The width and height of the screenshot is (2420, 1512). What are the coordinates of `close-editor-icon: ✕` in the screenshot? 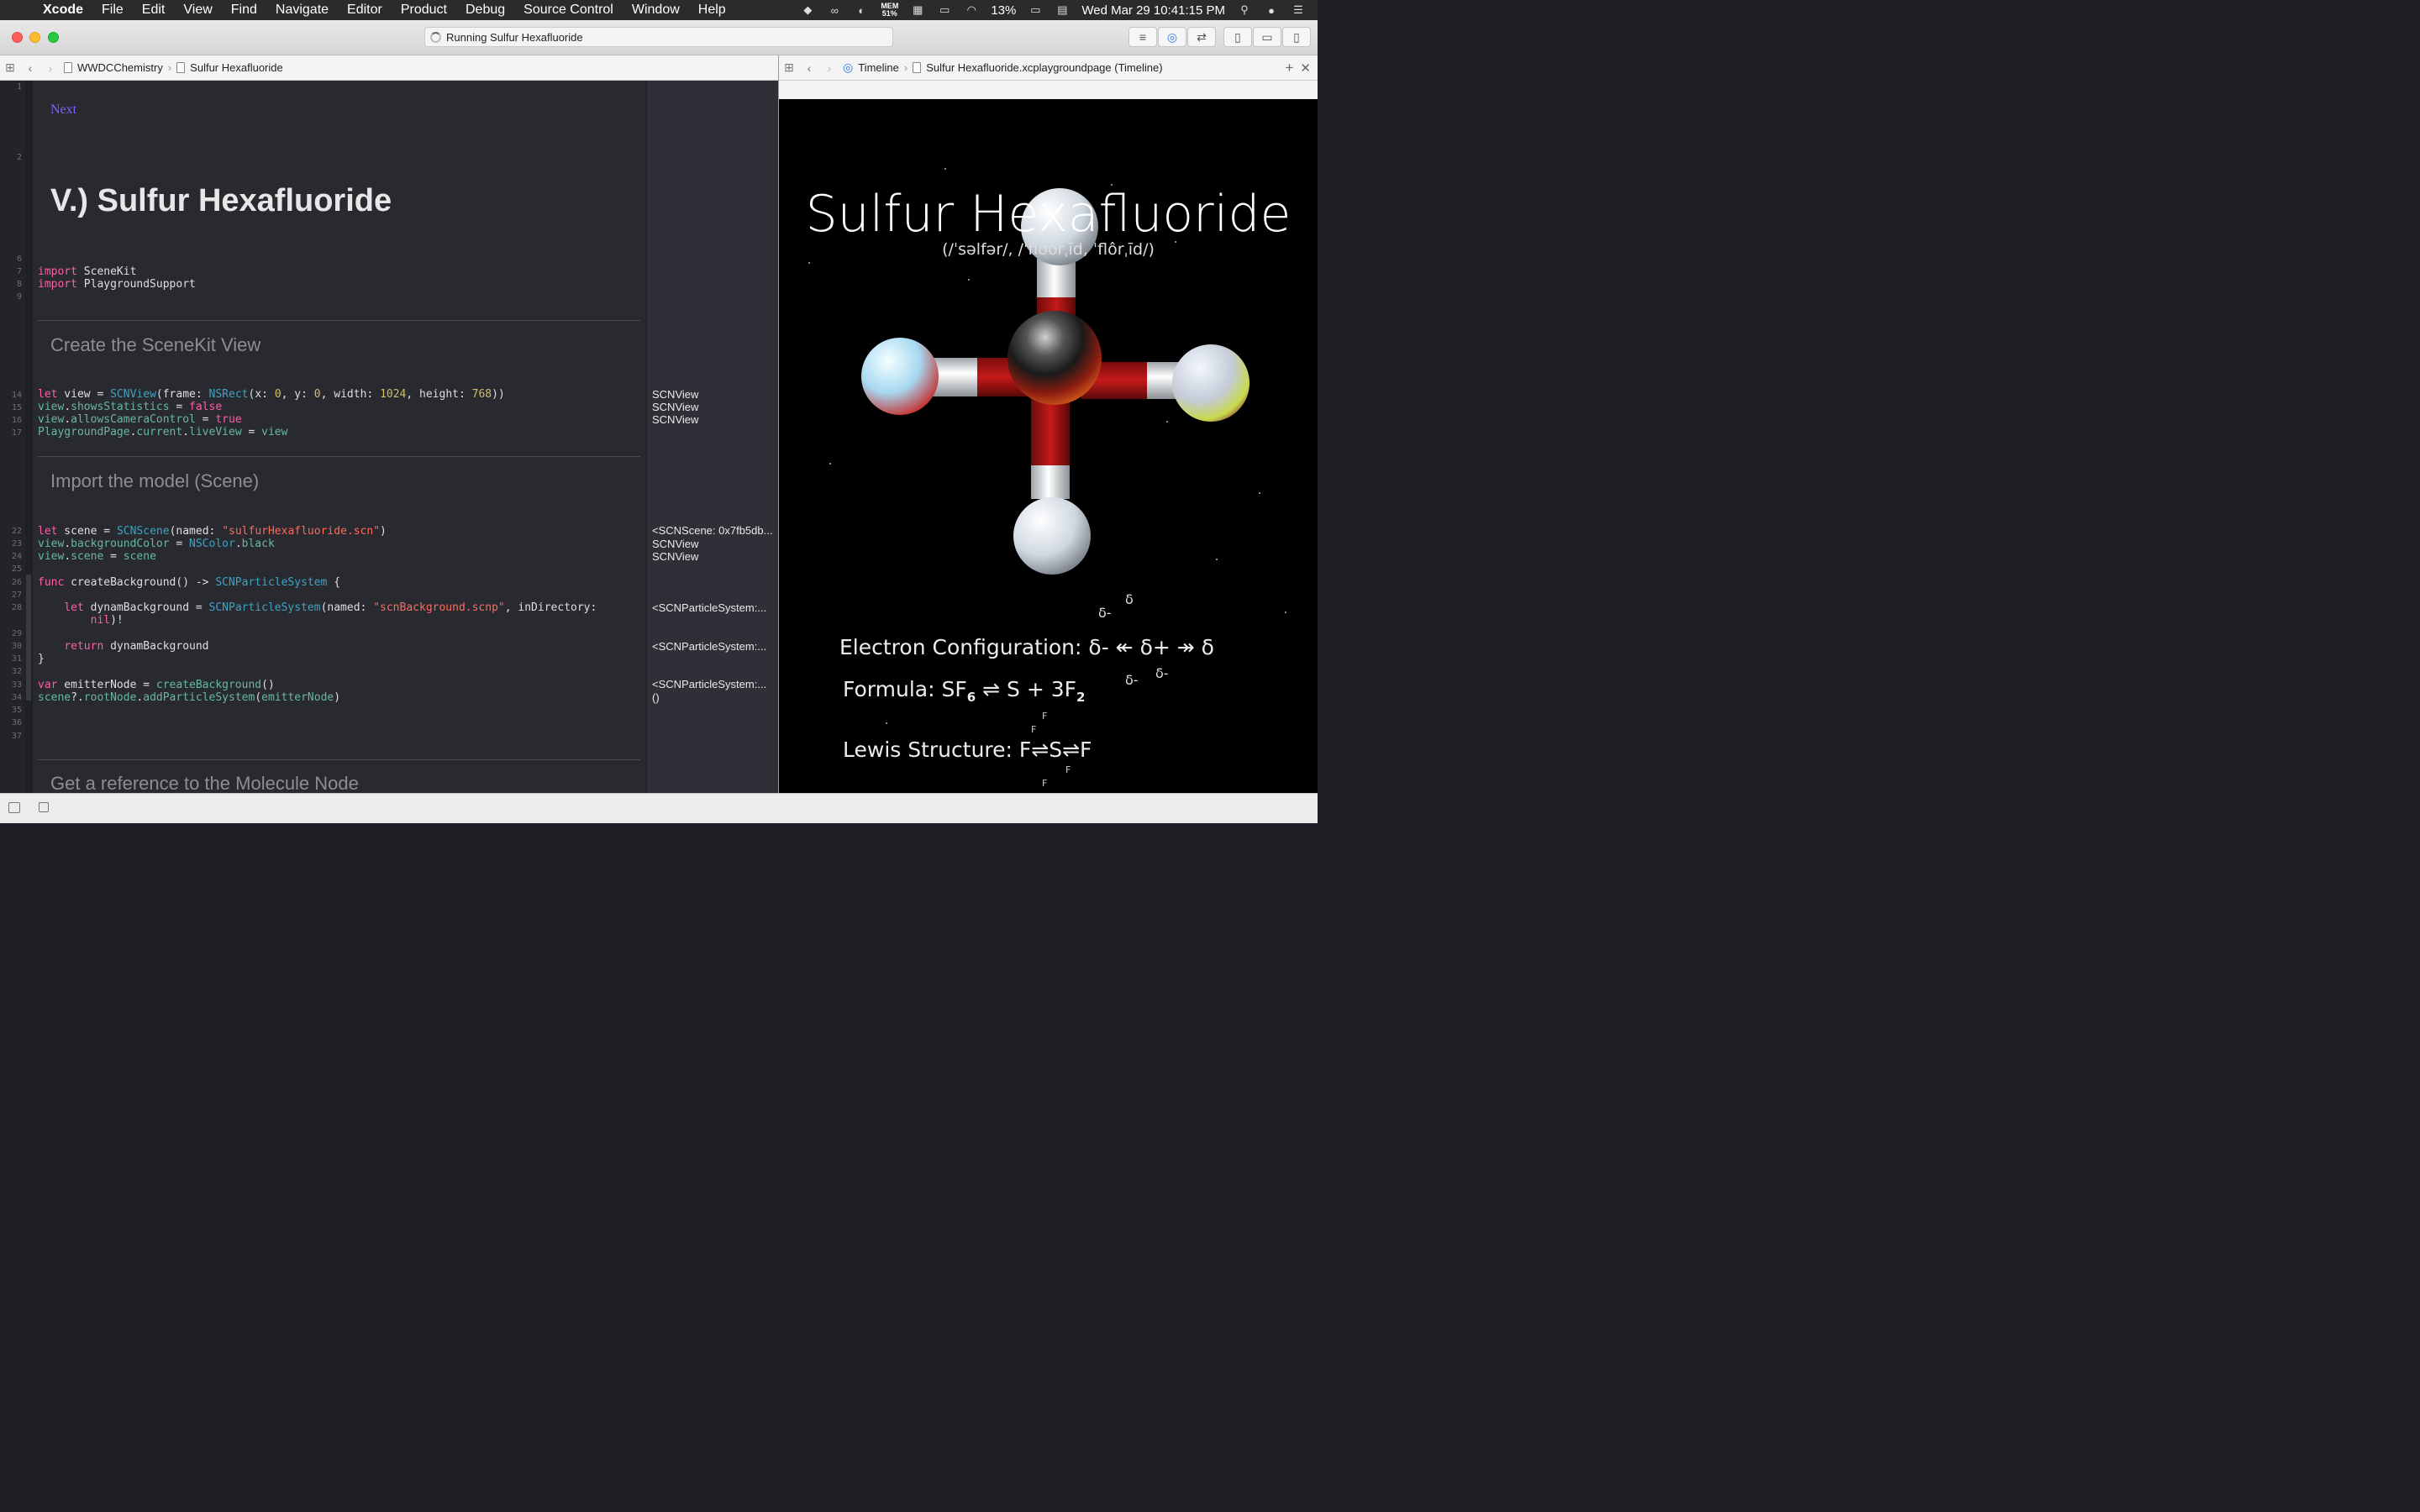 It's located at (1309, 68).